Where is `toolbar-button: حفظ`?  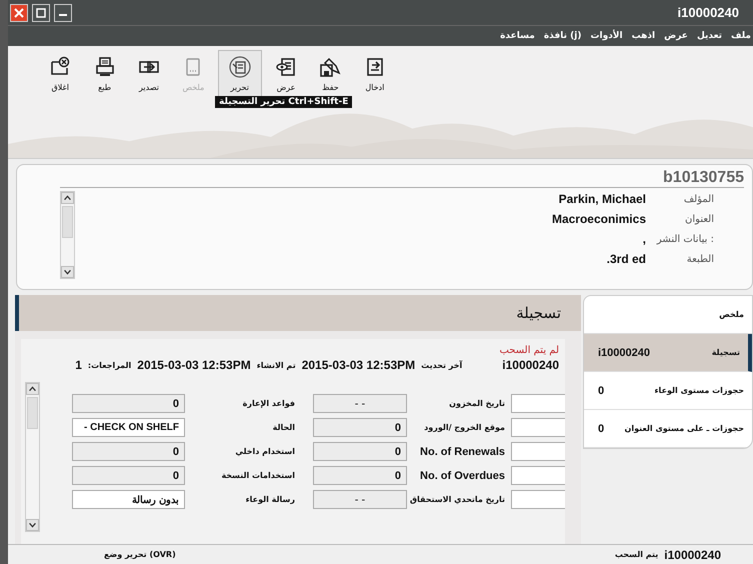
toolbar-button: حفظ is located at coordinates (330, 74).